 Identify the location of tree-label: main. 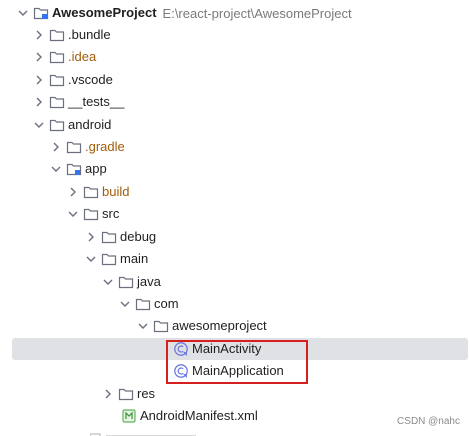
(134, 258).